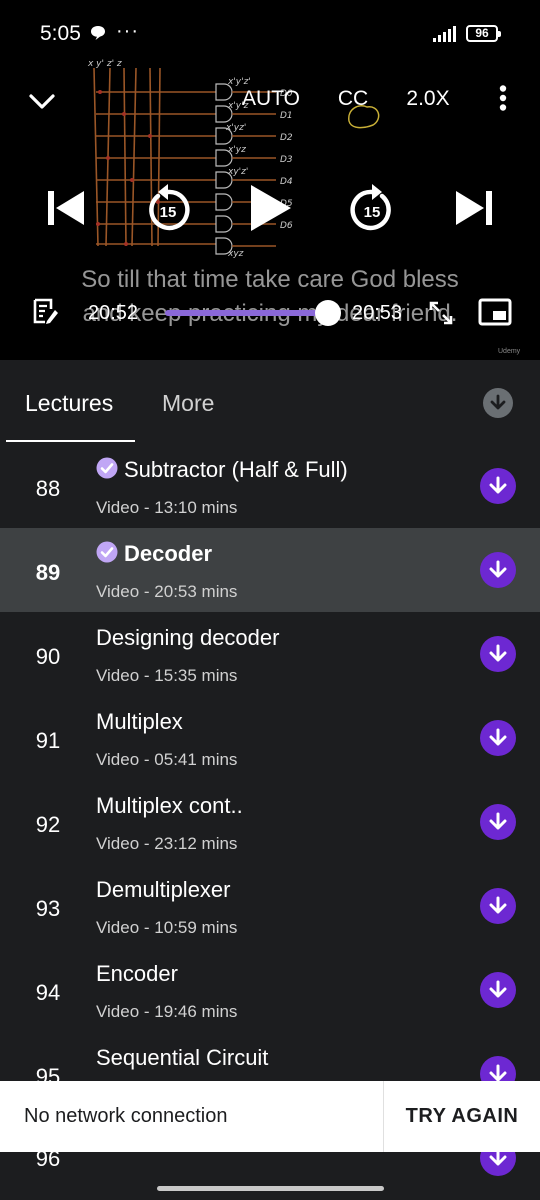 Image resolution: width=540 pixels, height=1200 pixels. I want to click on snackbar-message: No network connection, so click(126, 1116).